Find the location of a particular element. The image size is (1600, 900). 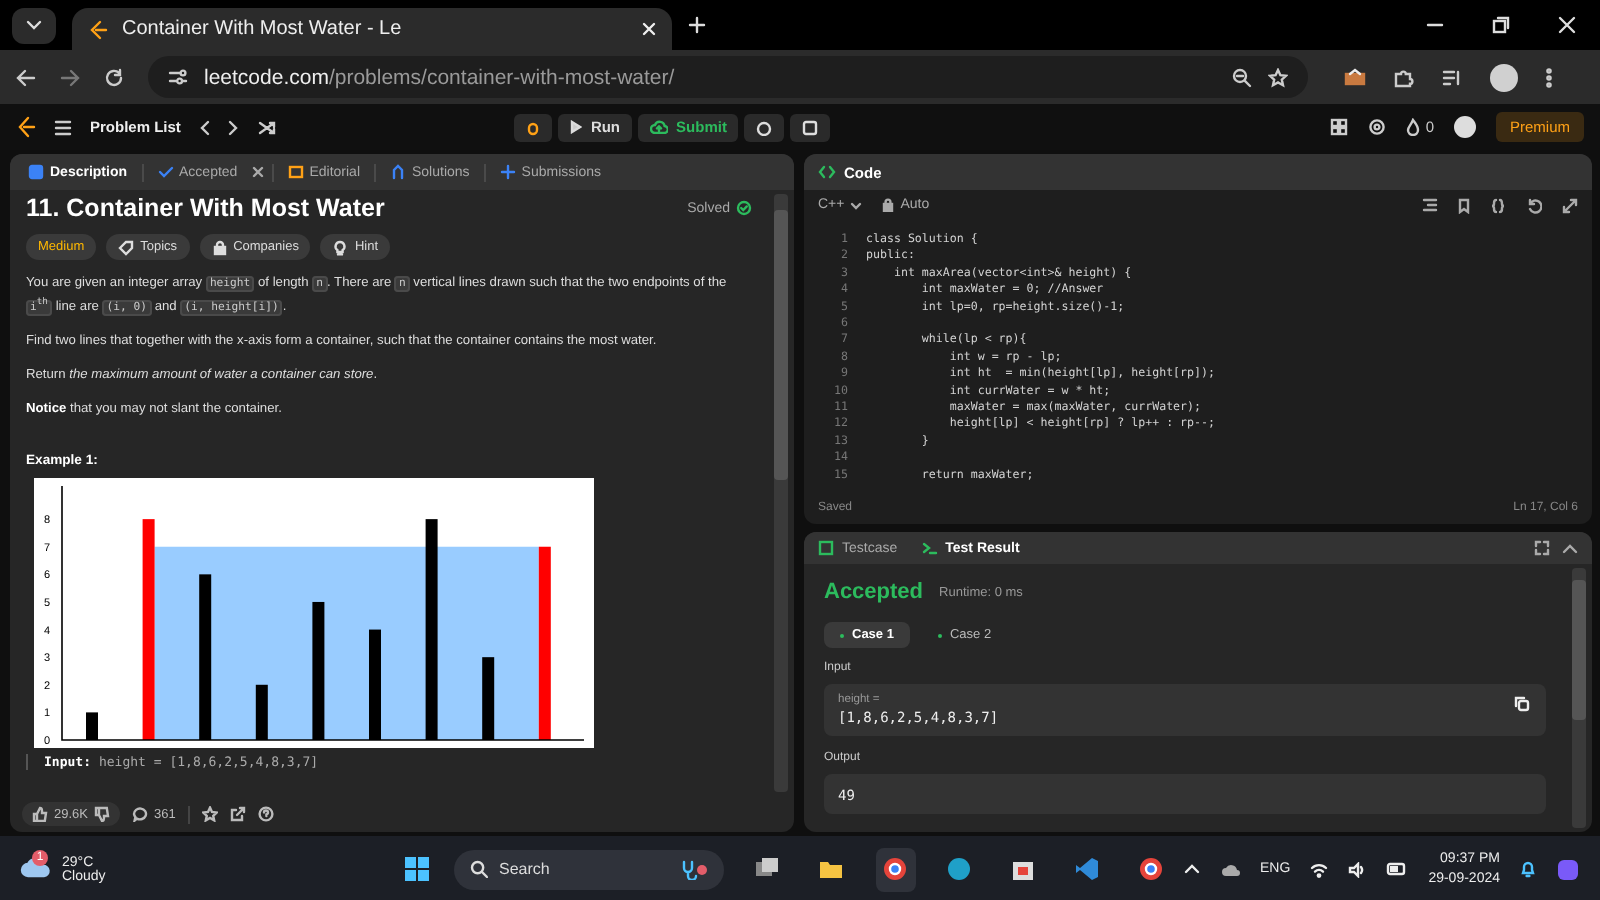

next-icon is located at coordinates (234, 127).